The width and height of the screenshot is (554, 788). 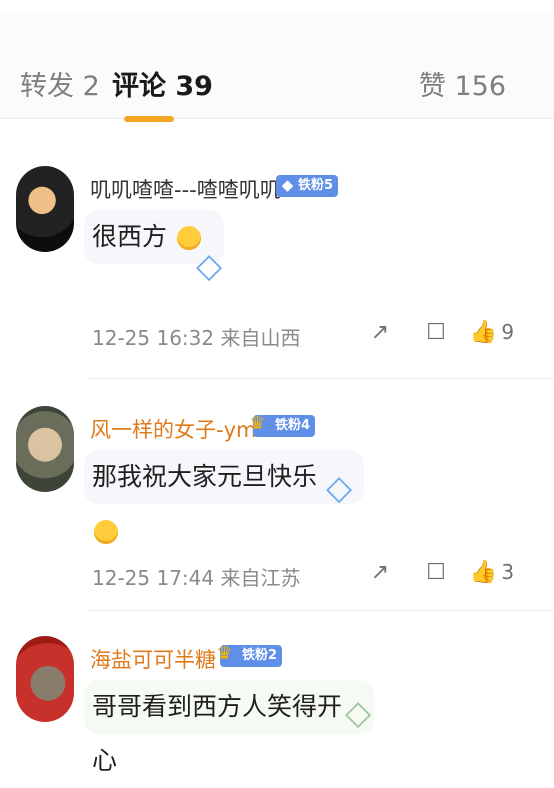 I want to click on comment-meta: 12-25 16:32 来自山西, so click(x=196, y=336).